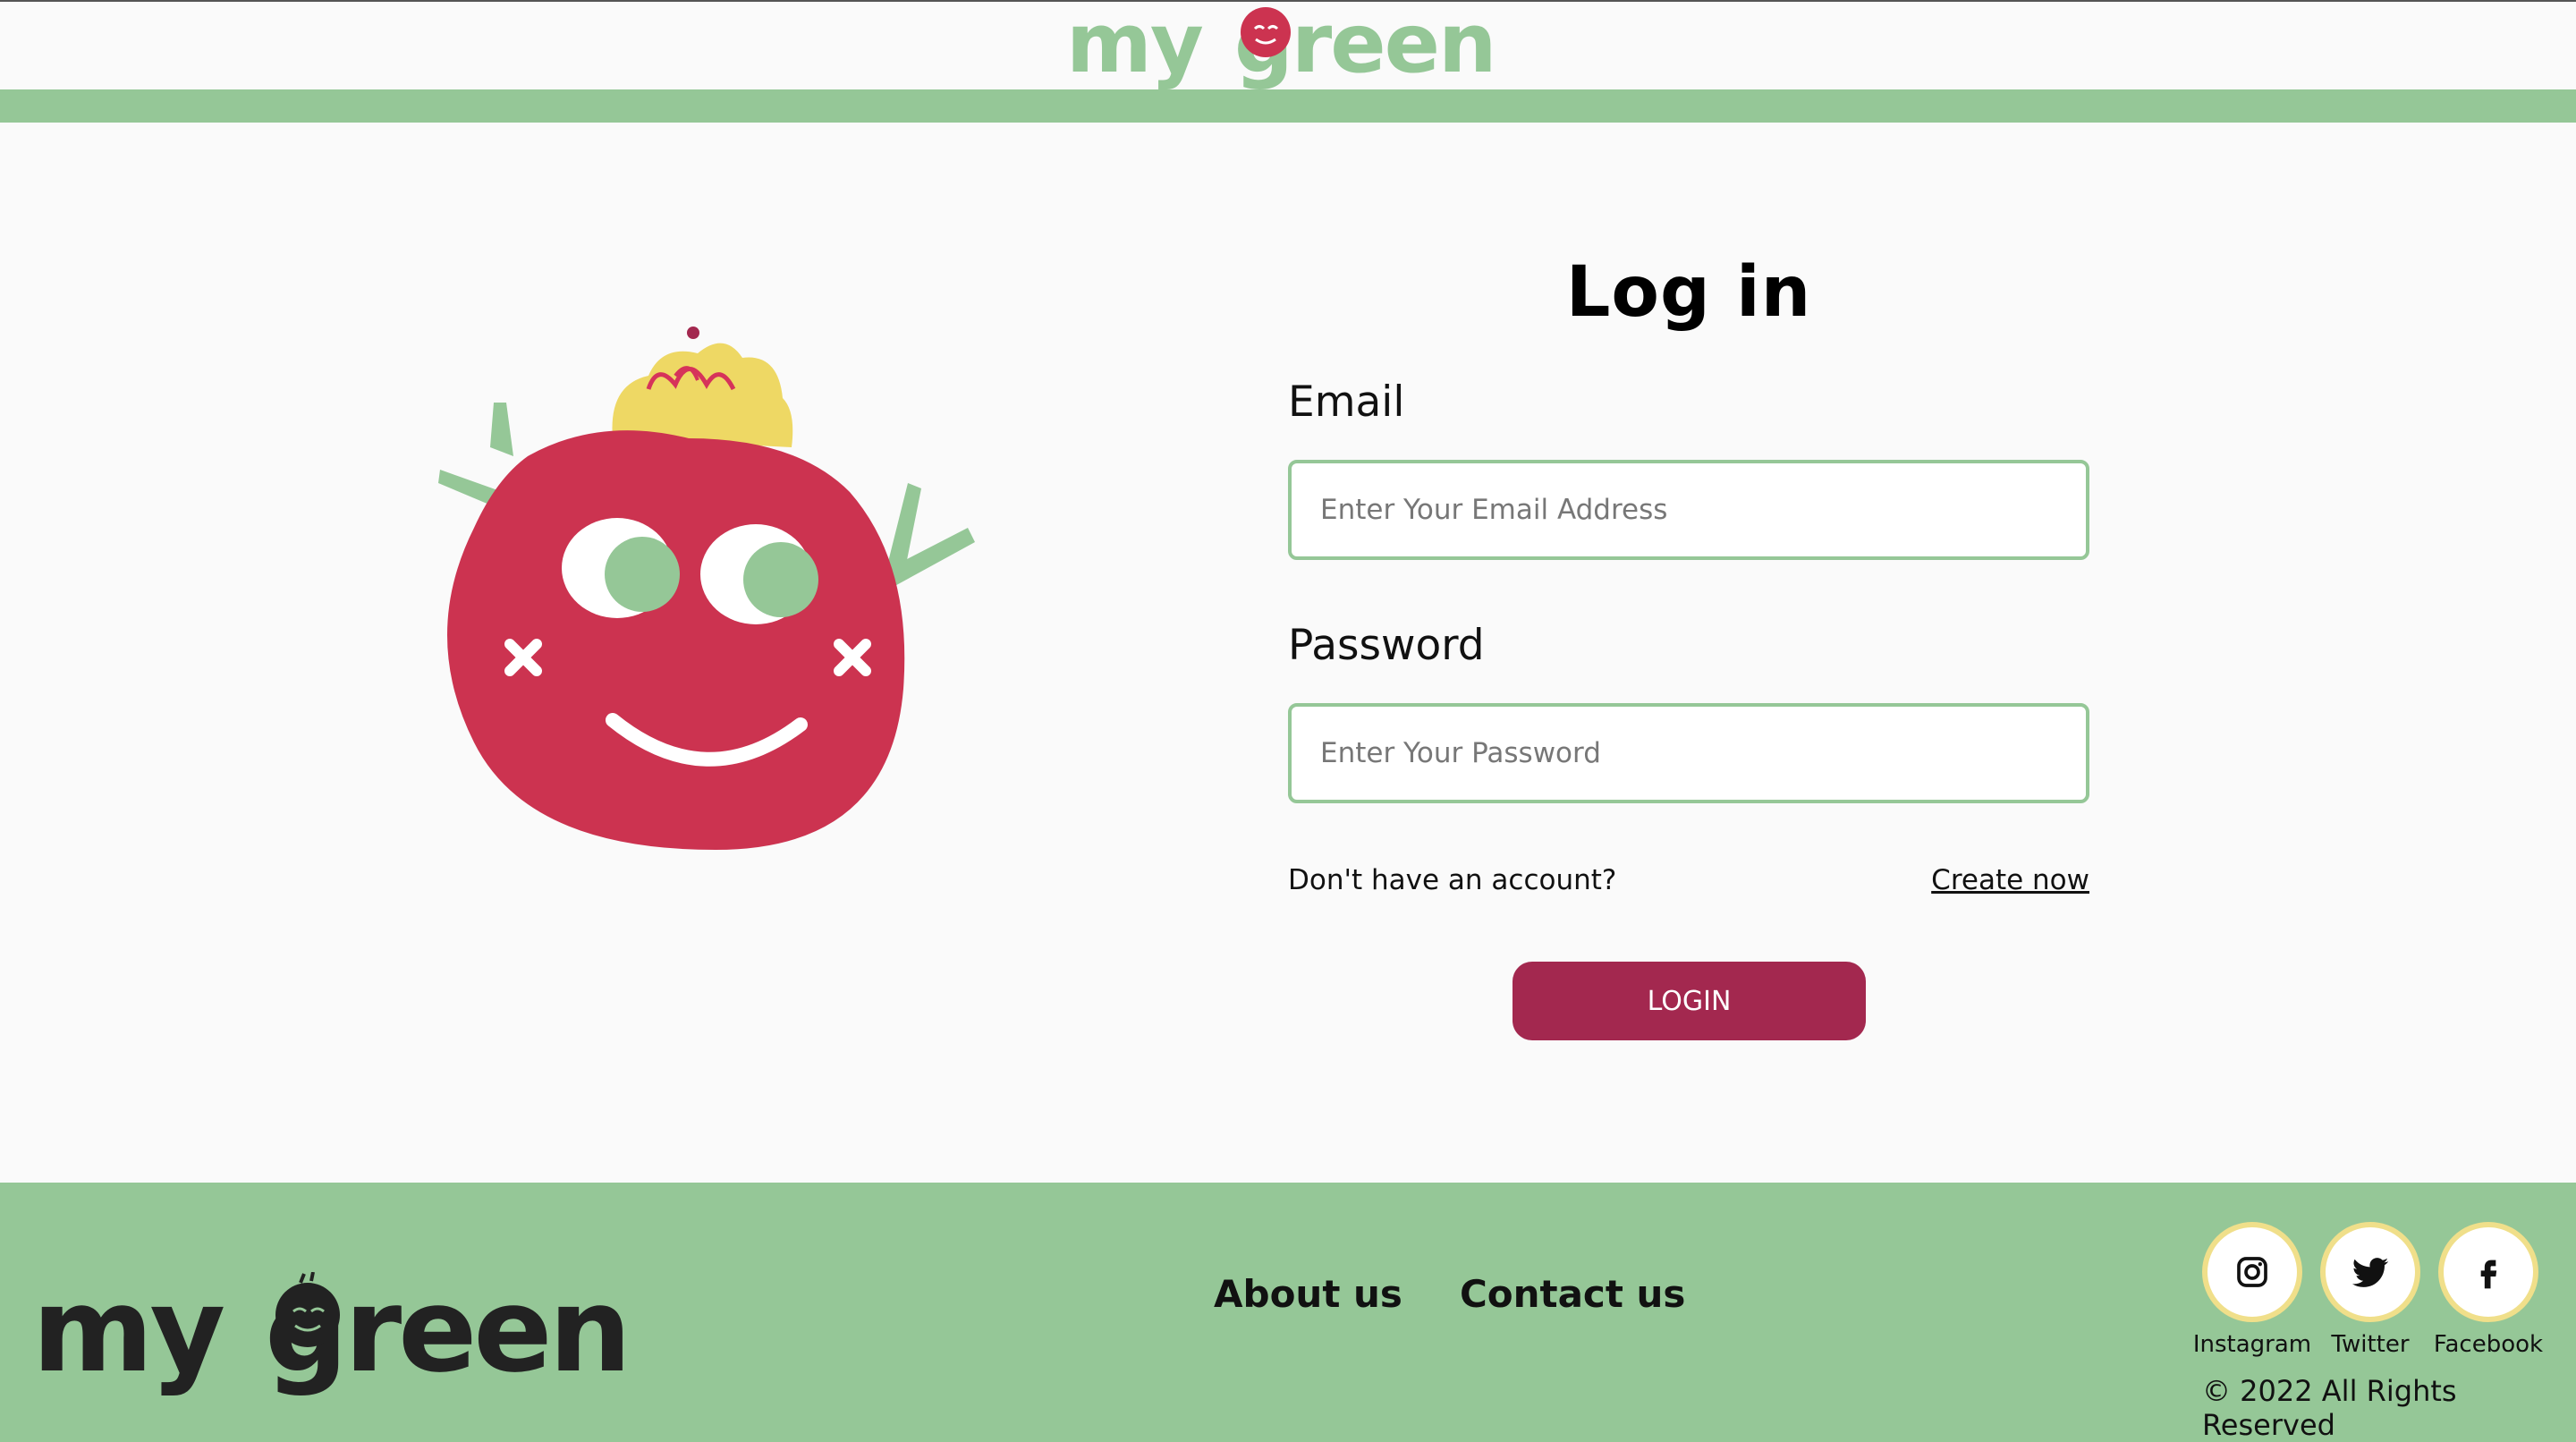 Image resolution: width=2576 pixels, height=1442 pixels. I want to click on footer-nav: About us Contact us, so click(1449, 1294).